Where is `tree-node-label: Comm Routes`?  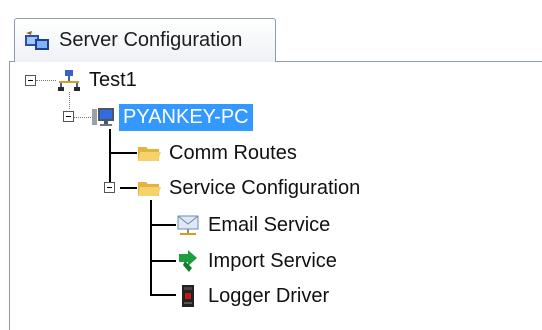 tree-node-label: Comm Routes is located at coordinates (233, 152).